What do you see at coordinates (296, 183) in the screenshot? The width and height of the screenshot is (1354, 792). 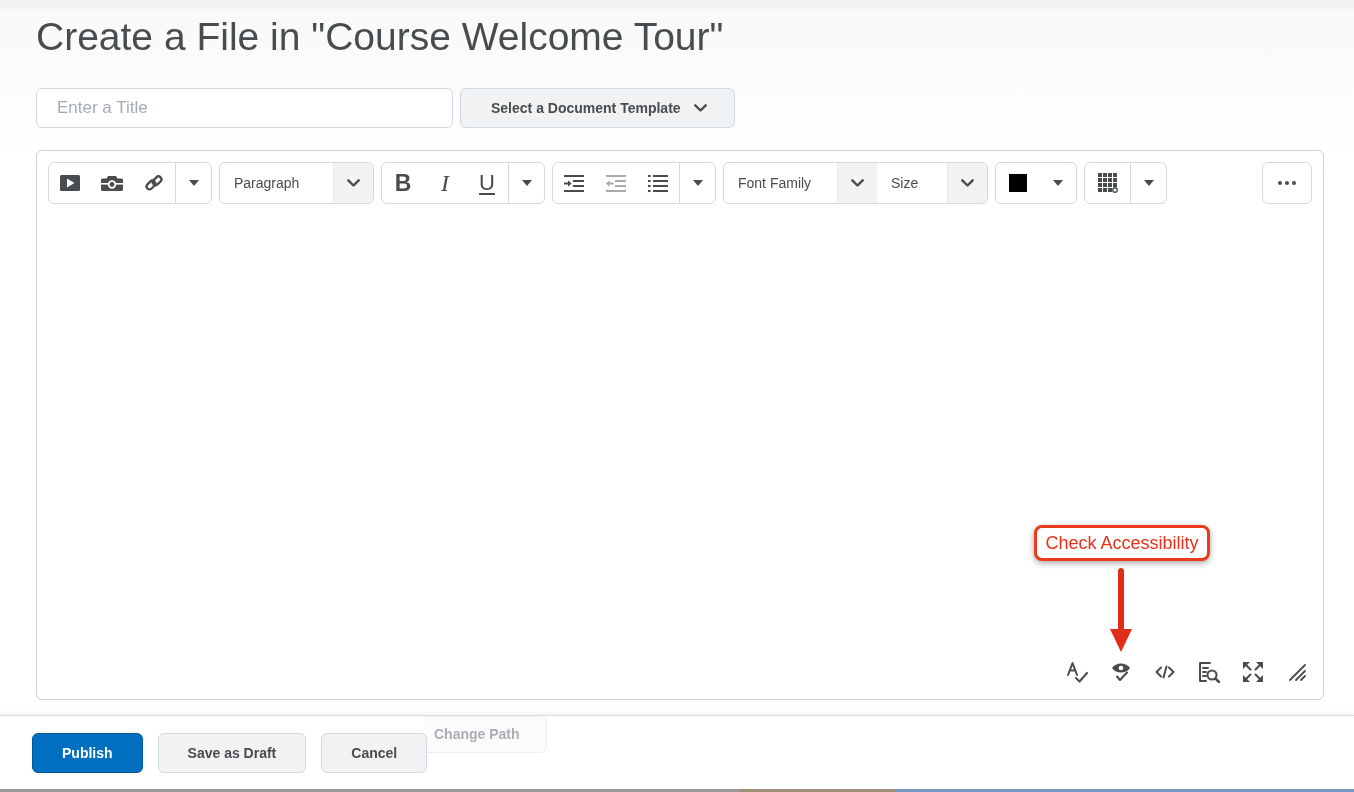 I see `block-format-dropdown: Paragraph` at bounding box center [296, 183].